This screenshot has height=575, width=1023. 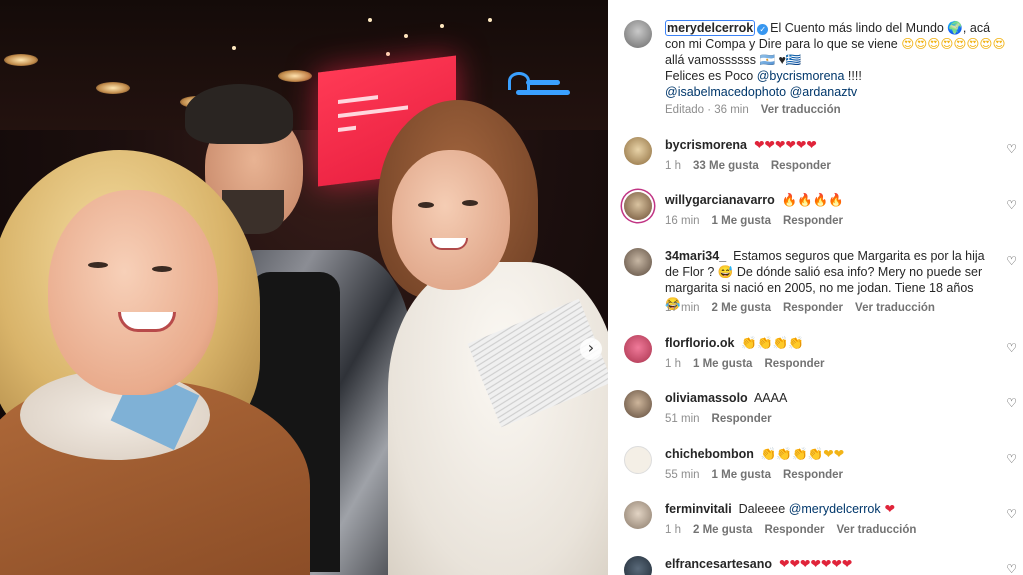 What do you see at coordinates (835, 509) in the screenshot?
I see `mention-link: @merydelcerrok` at bounding box center [835, 509].